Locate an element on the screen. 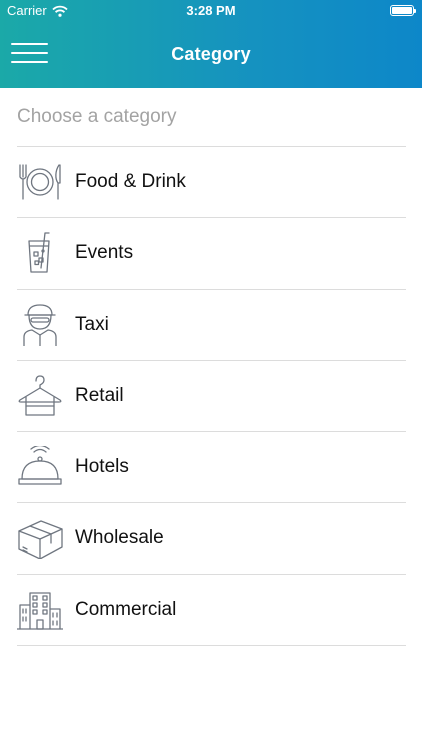  hanger-icon is located at coordinates (40, 395).